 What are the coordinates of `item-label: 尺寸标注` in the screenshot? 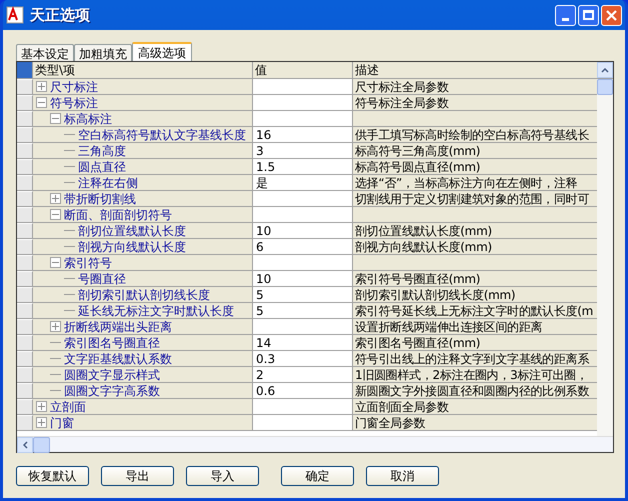 It's located at (74, 86).